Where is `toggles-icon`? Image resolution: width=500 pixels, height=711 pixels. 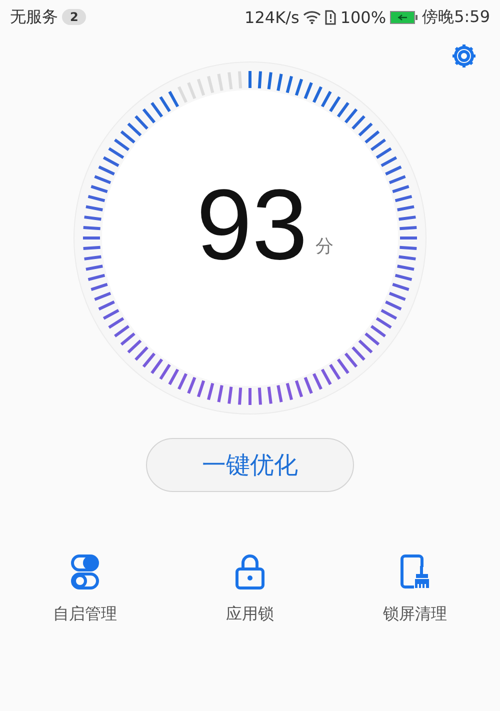
toggles-icon is located at coordinates (85, 572).